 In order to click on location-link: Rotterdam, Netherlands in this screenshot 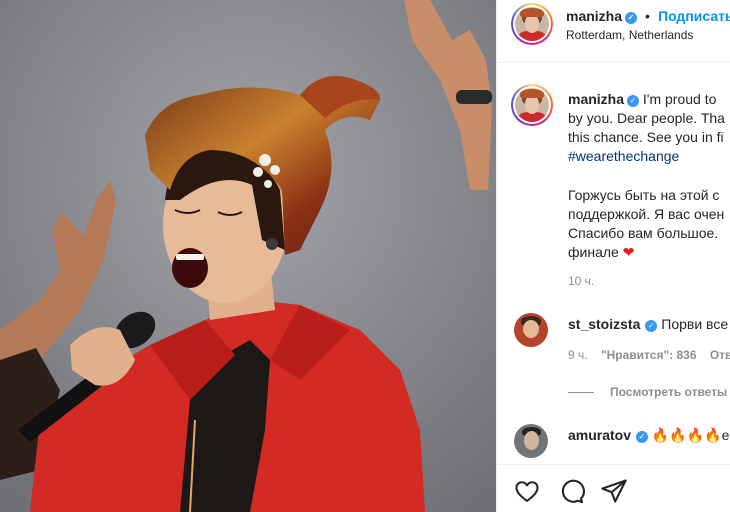, I will do `click(629, 35)`.